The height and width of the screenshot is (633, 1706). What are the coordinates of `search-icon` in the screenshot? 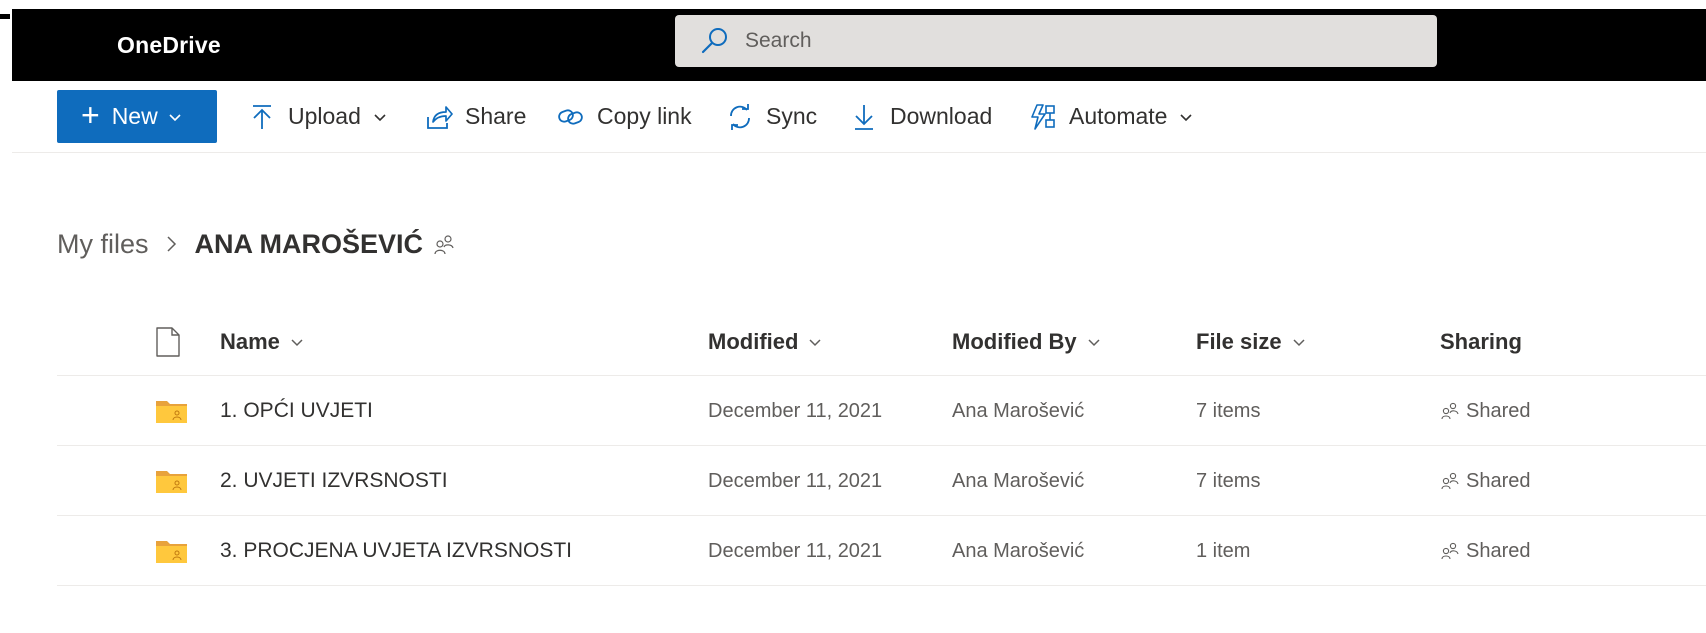 It's located at (714, 41).